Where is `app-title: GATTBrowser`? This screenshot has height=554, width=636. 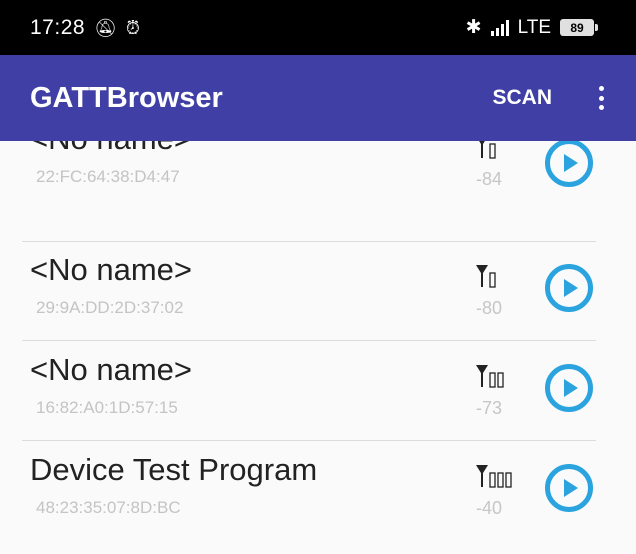 app-title: GATTBrowser is located at coordinates (126, 97).